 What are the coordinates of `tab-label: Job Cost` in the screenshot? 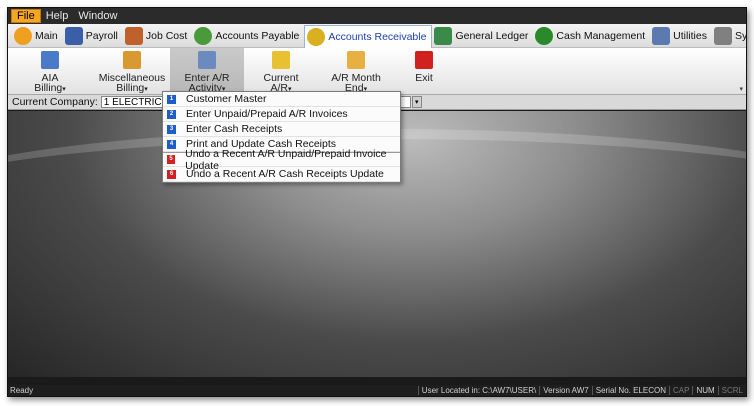 It's located at (166, 35).